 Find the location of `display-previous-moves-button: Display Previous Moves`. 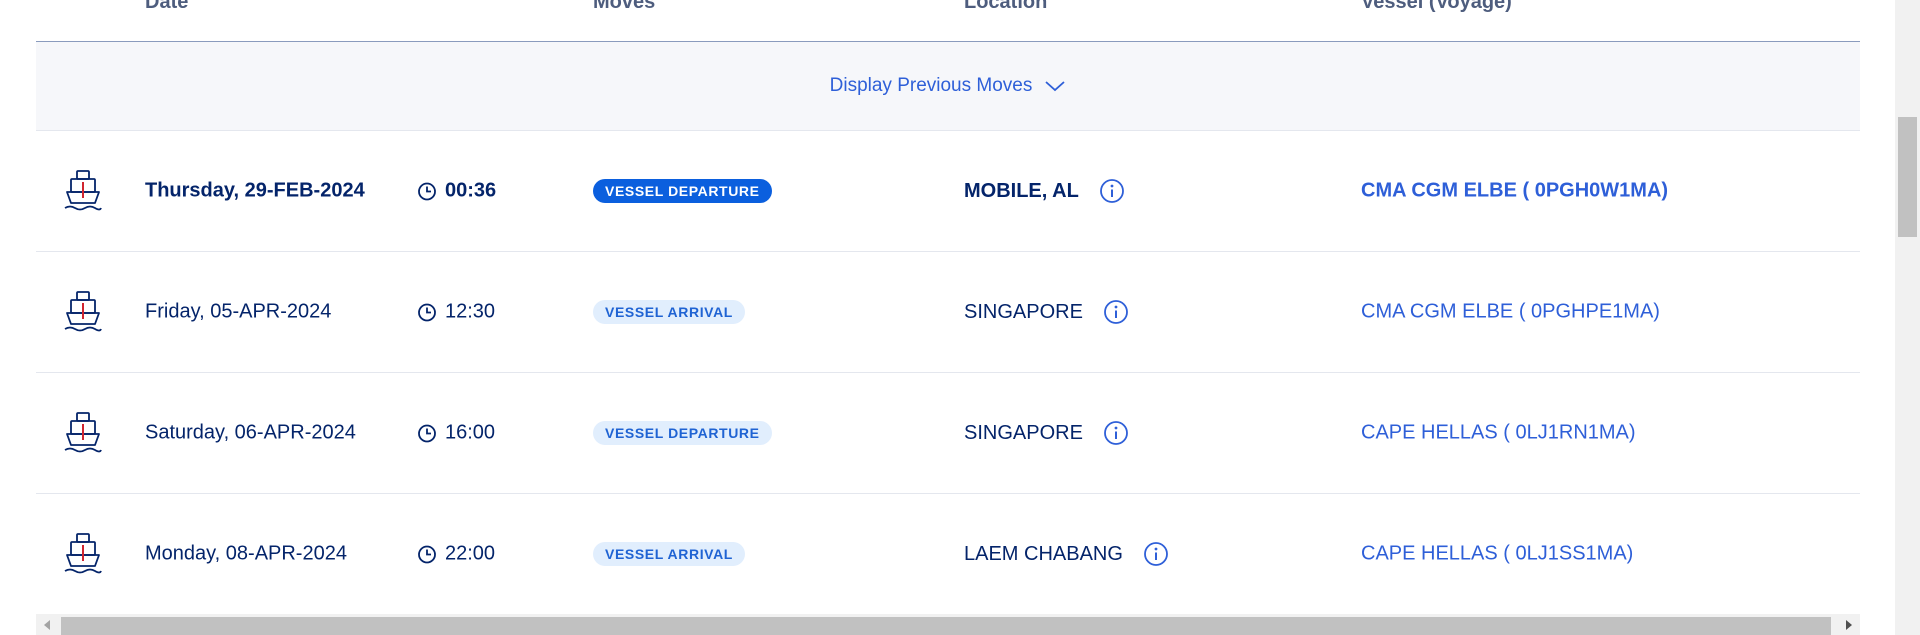

display-previous-moves-button: Display Previous Moves is located at coordinates (948, 86).